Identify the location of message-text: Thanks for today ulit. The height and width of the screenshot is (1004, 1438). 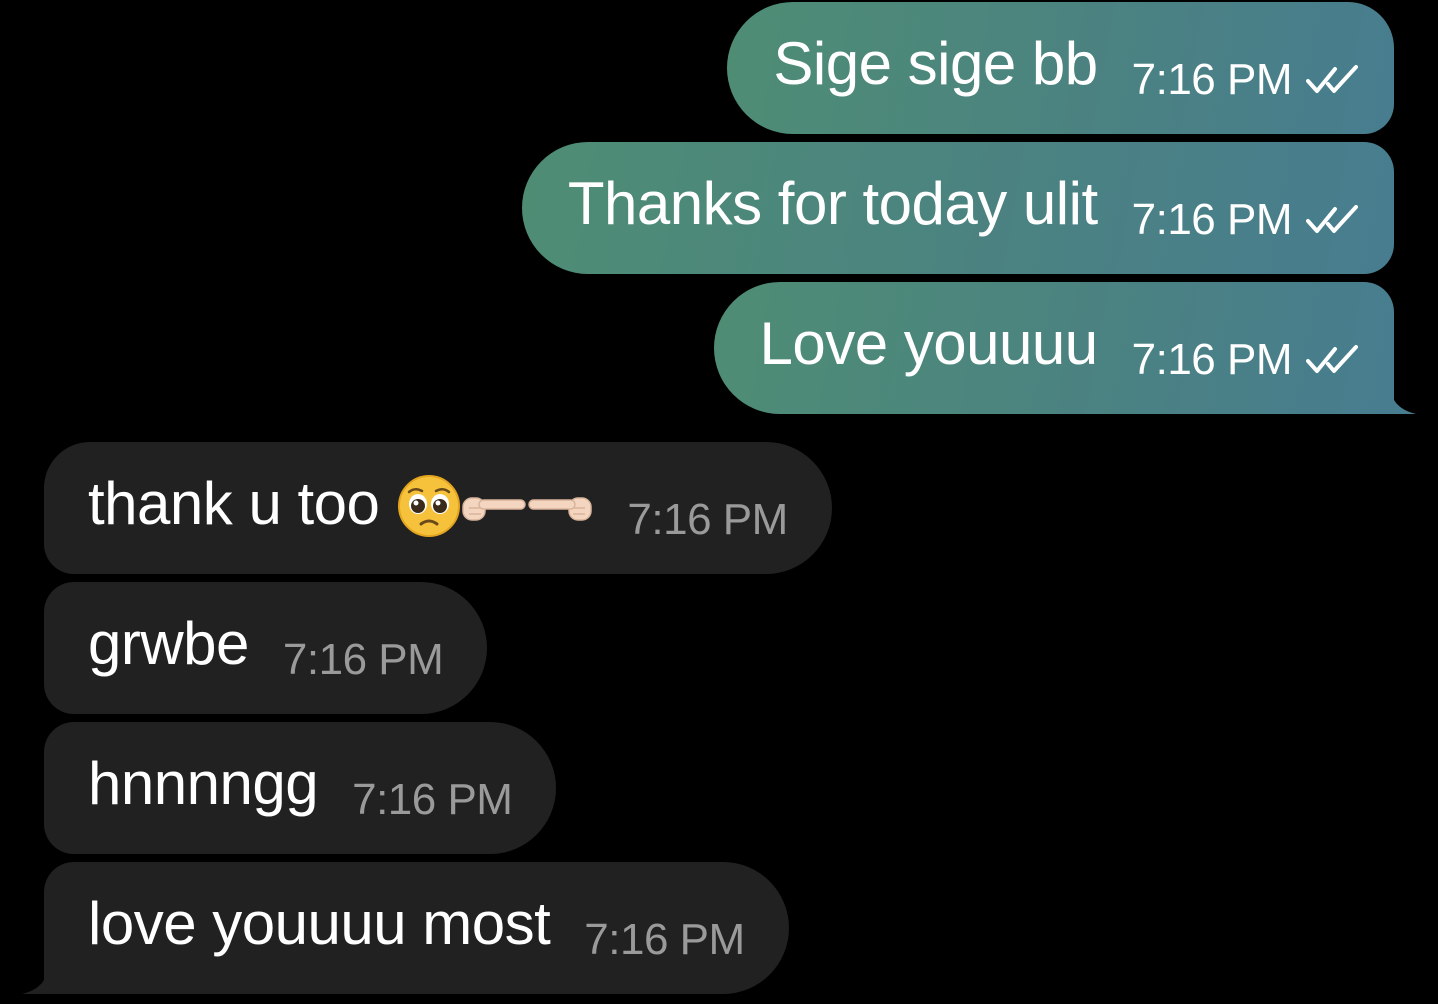
(832, 203).